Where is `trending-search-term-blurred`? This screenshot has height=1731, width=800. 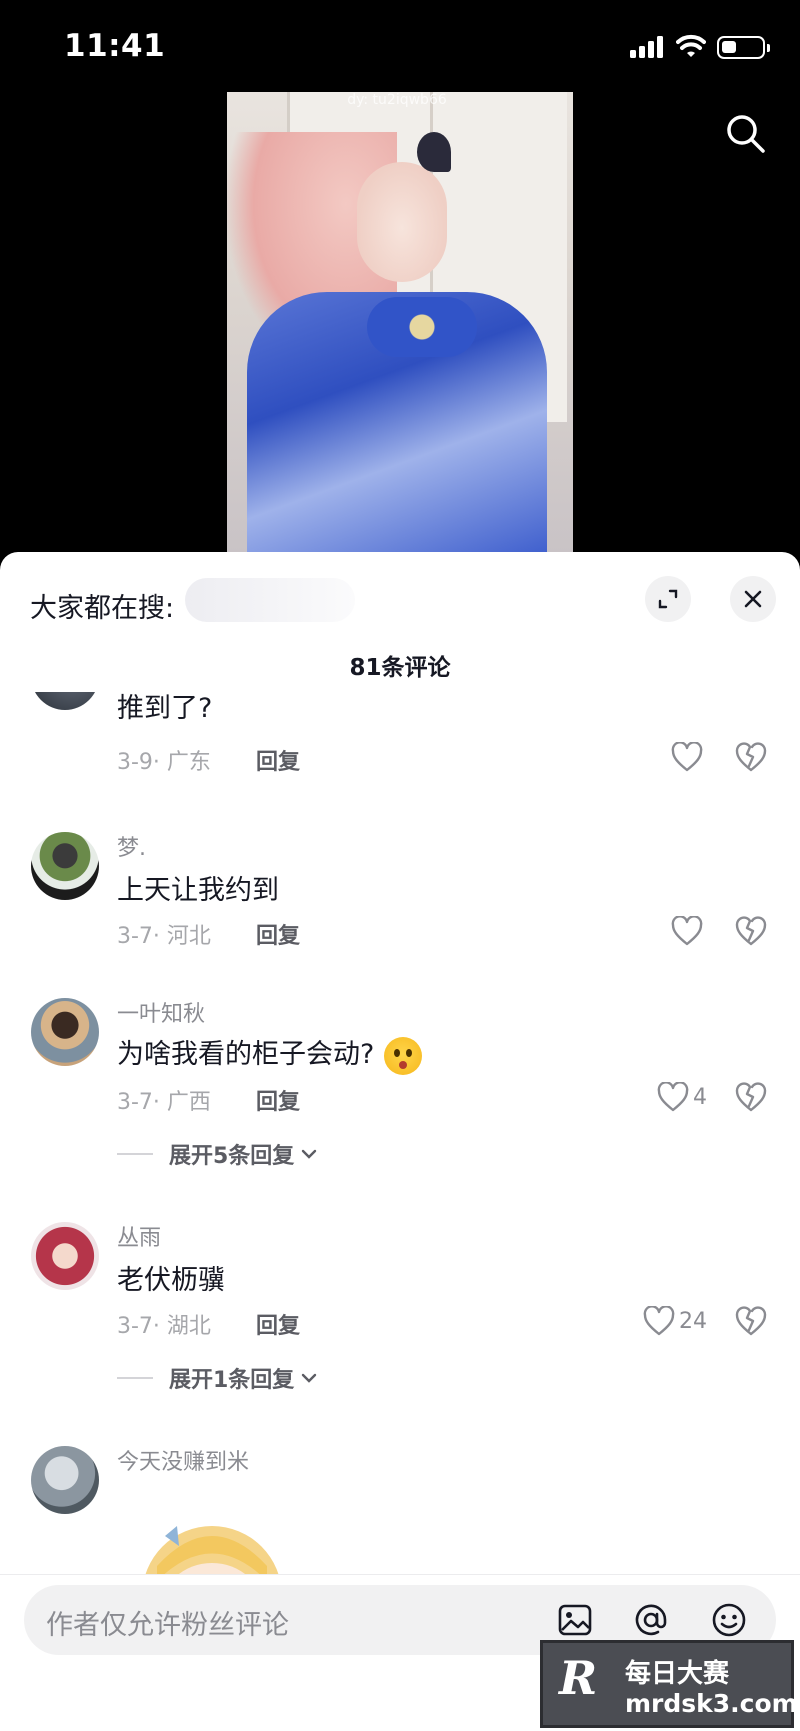
trending-search-term-blurred is located at coordinates (270, 600).